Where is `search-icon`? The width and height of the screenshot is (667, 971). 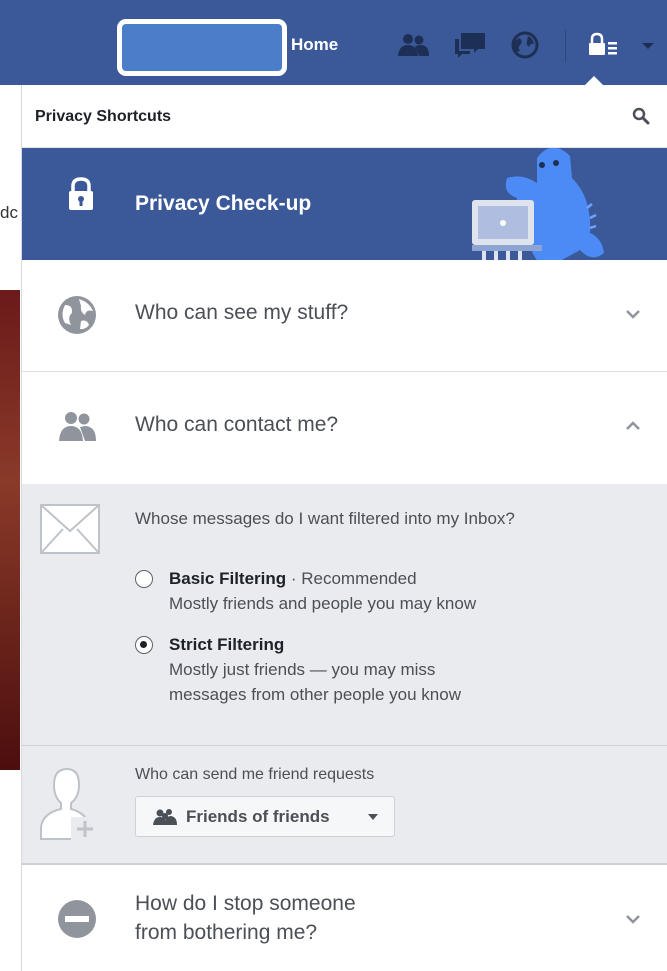
search-icon is located at coordinates (641, 116).